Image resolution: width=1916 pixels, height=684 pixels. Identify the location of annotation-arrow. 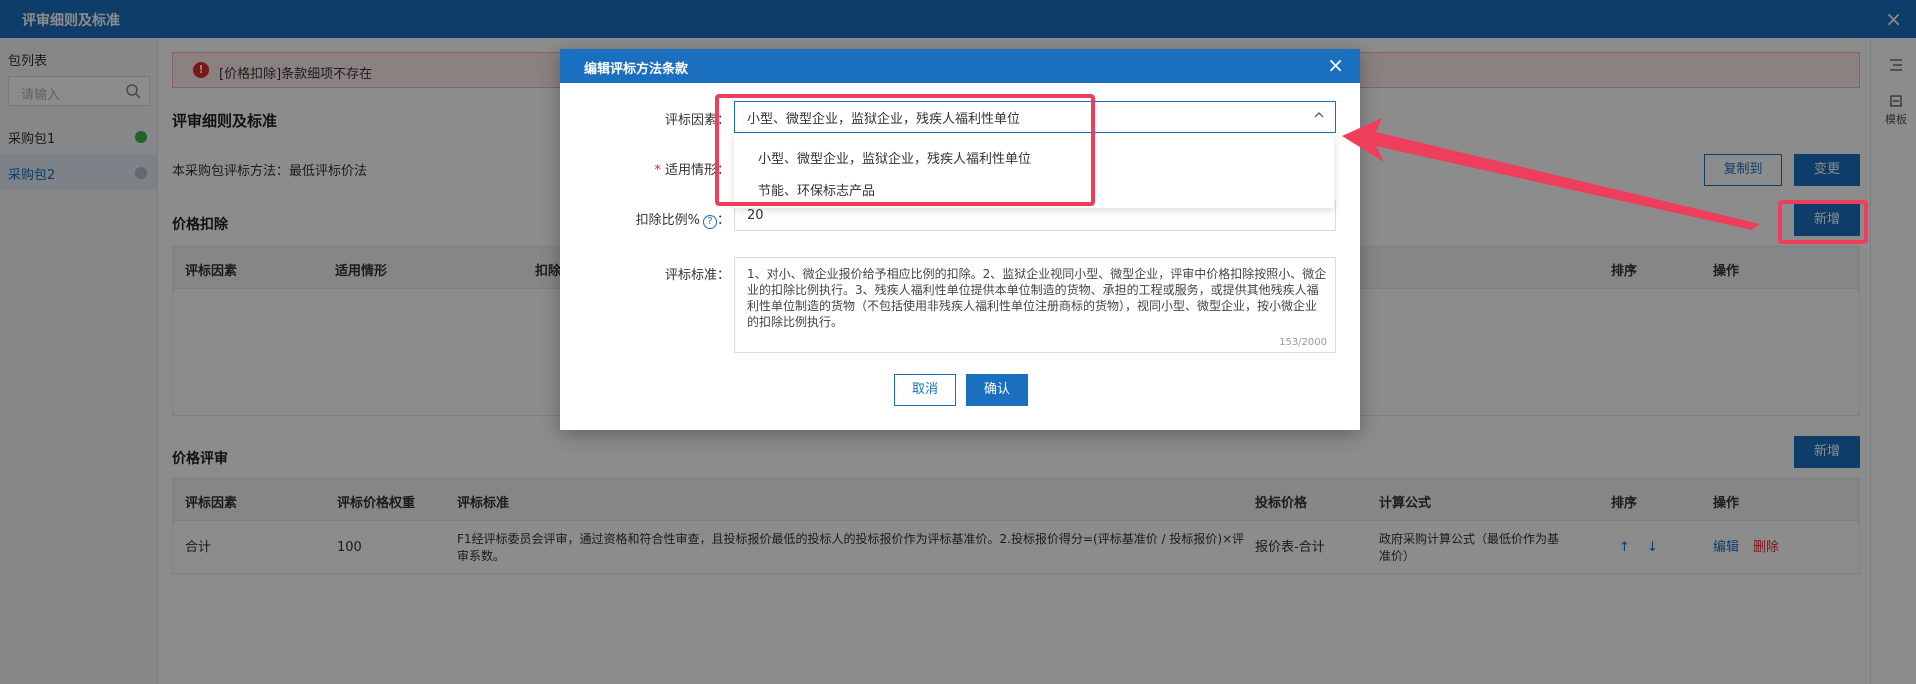
(1551, 174).